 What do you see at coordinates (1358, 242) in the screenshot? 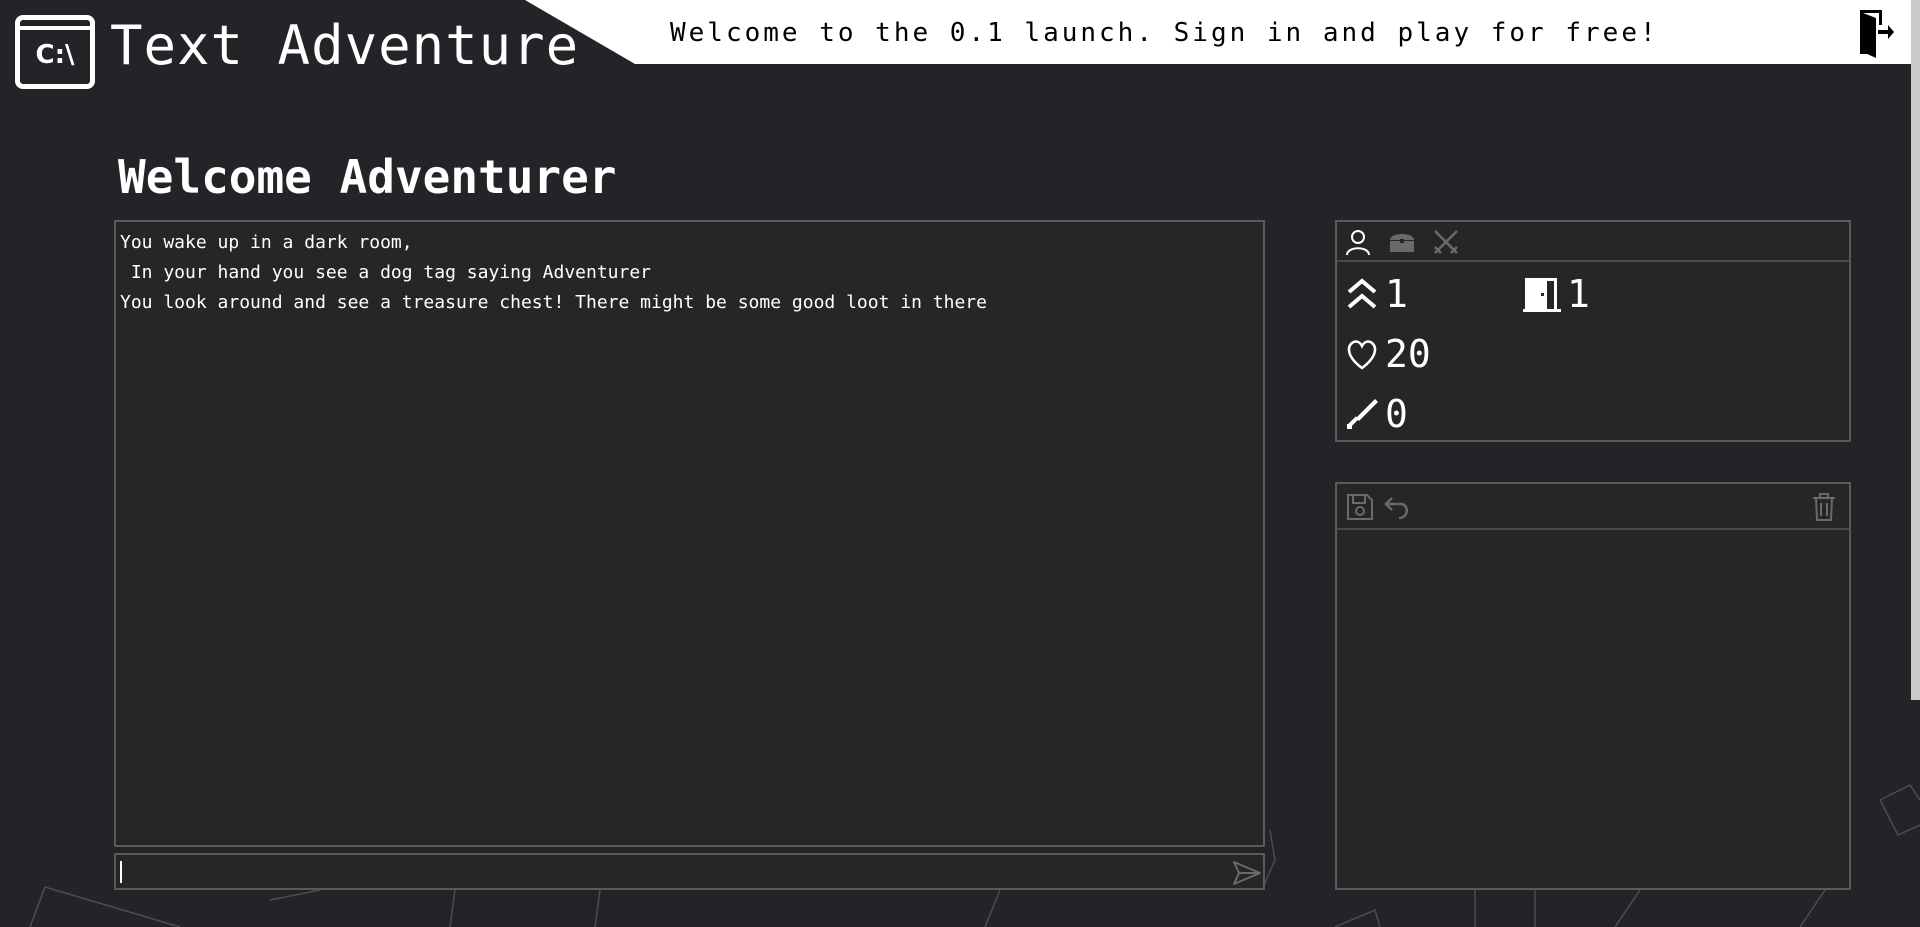
I see `person-icon` at bounding box center [1358, 242].